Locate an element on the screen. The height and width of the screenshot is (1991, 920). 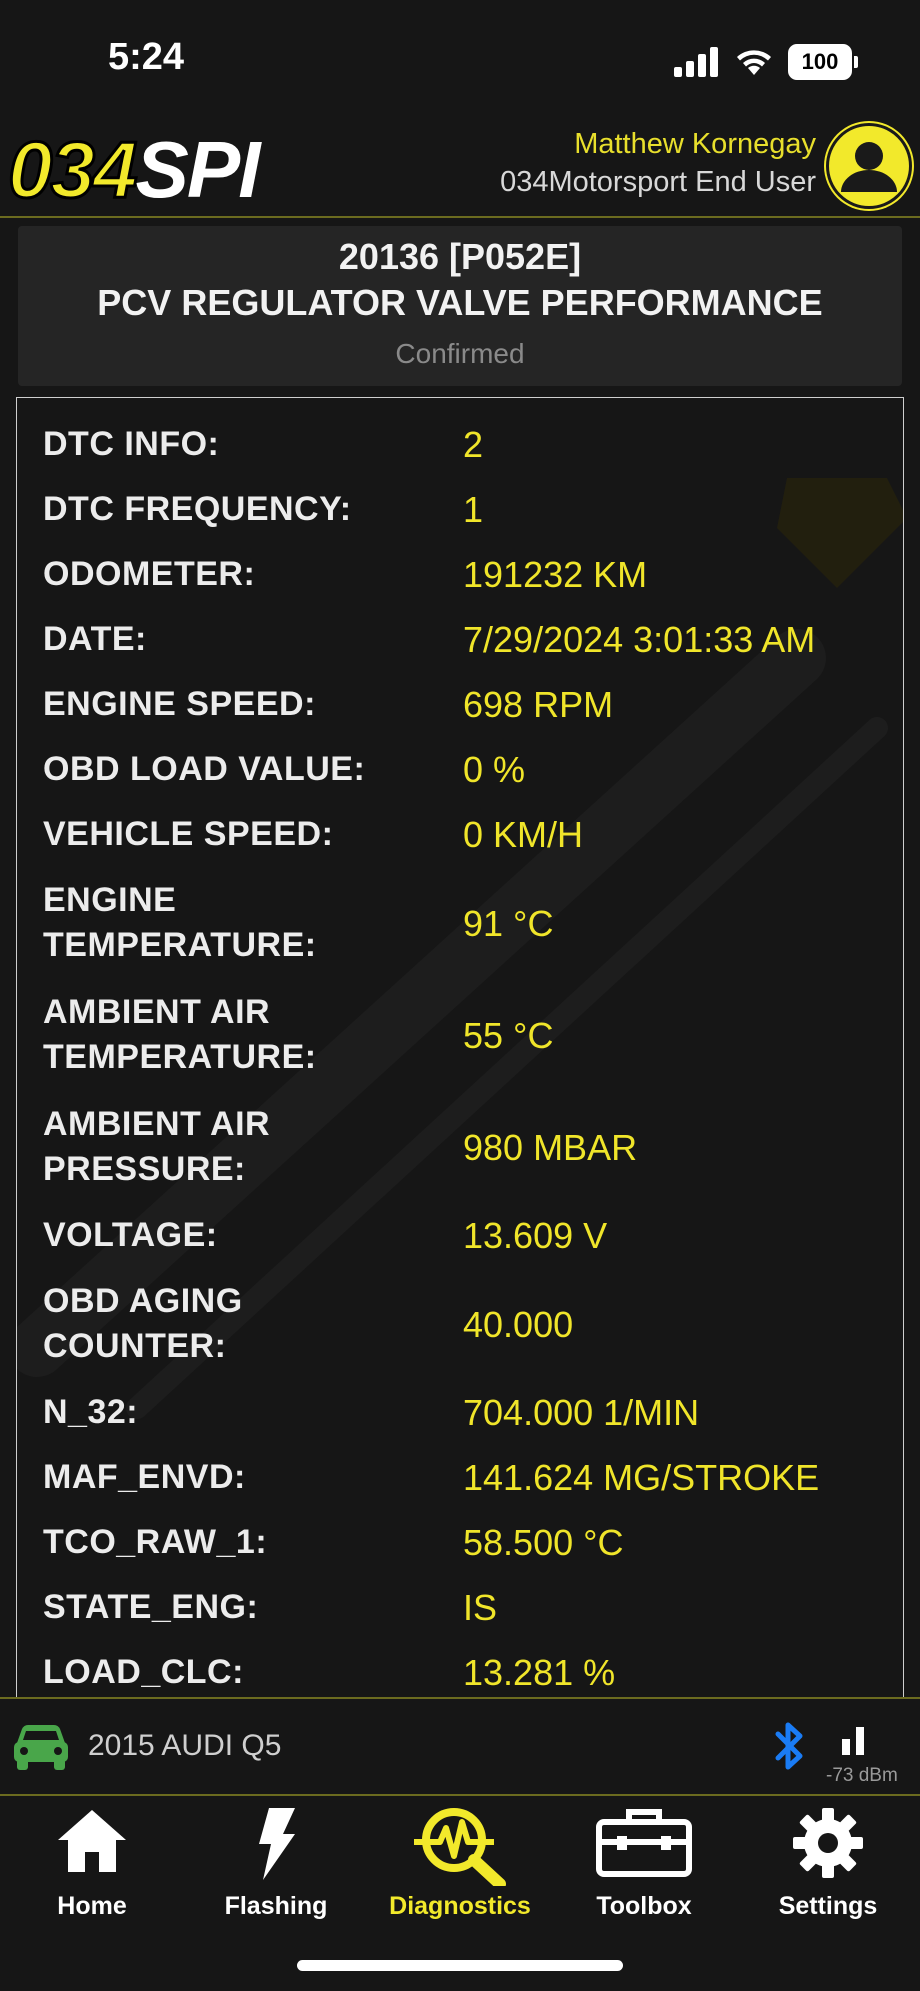
app-logo: 034SPI is located at coordinates (133, 169).